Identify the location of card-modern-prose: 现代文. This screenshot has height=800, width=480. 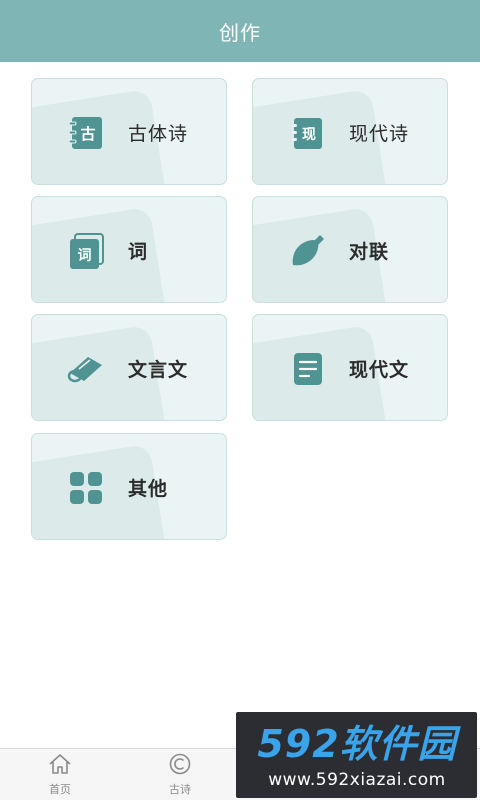
(350, 367).